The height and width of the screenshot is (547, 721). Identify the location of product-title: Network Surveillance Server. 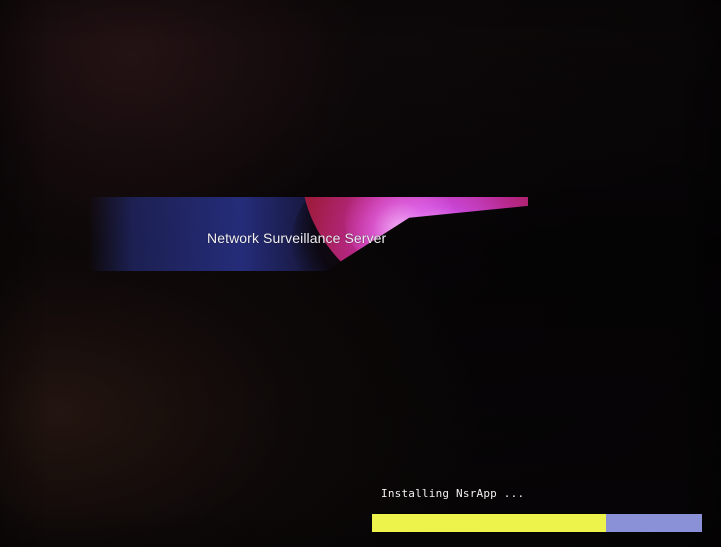
(297, 238).